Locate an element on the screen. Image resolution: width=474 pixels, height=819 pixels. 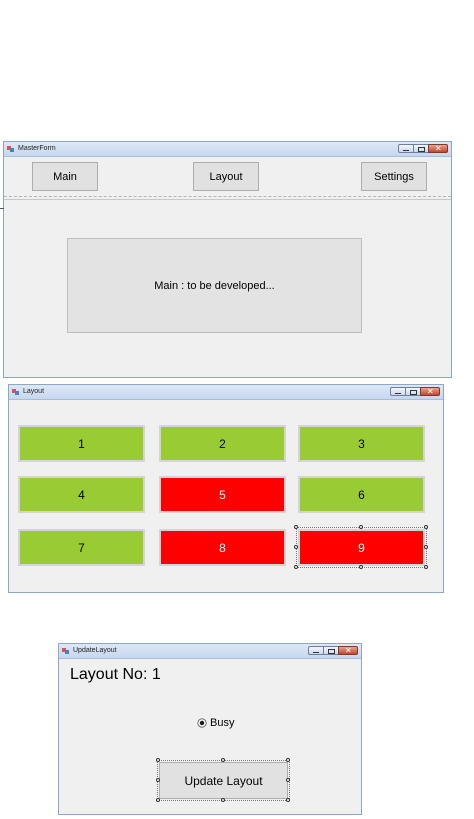
tile-label: 2 is located at coordinates (222, 443).